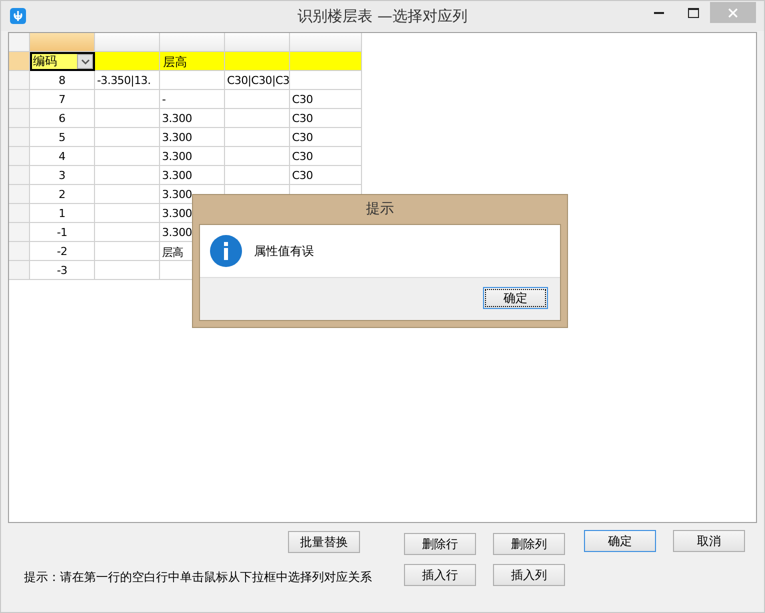 This screenshot has width=765, height=613. Describe the element at coordinates (709, 541) in the screenshot. I see `dialog-button: 取消` at that location.